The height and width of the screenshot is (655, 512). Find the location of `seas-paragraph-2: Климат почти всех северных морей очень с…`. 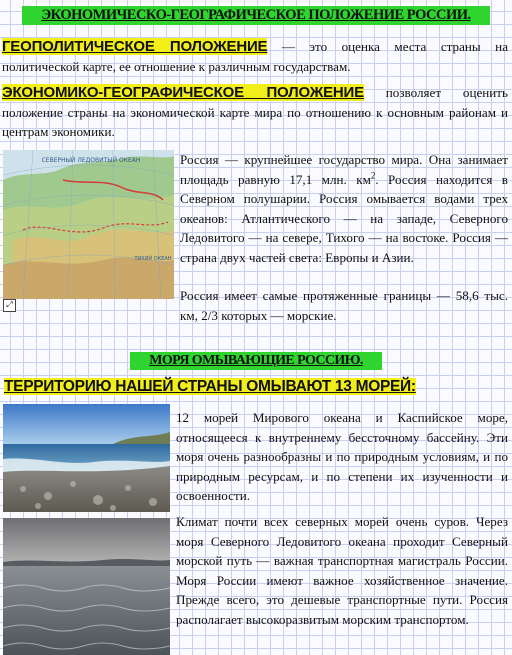

seas-paragraph-2: Климат почти всех северных морей очень с… is located at coordinates (342, 570).